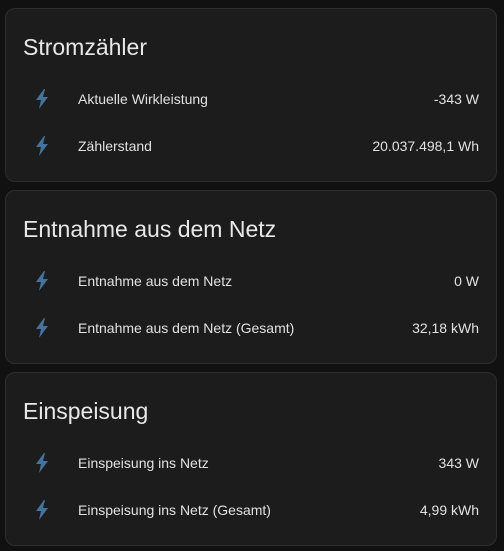 This screenshot has width=504, height=551. Describe the element at coordinates (174, 510) in the screenshot. I see `entity-name: Einspeisung ins Netz (Gesamt)` at that location.